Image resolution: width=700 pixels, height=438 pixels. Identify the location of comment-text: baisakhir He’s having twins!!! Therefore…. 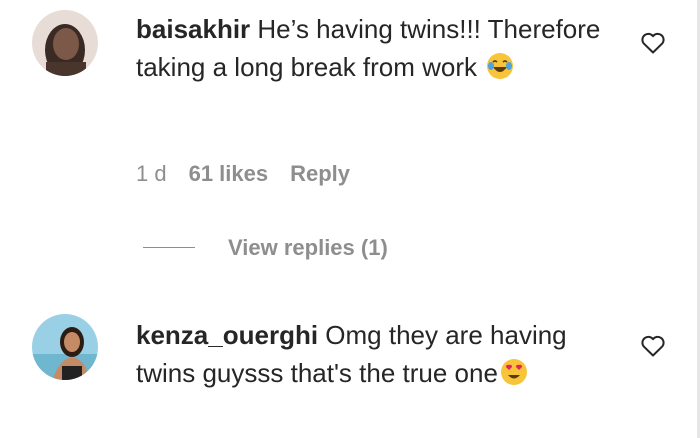
(376, 48).